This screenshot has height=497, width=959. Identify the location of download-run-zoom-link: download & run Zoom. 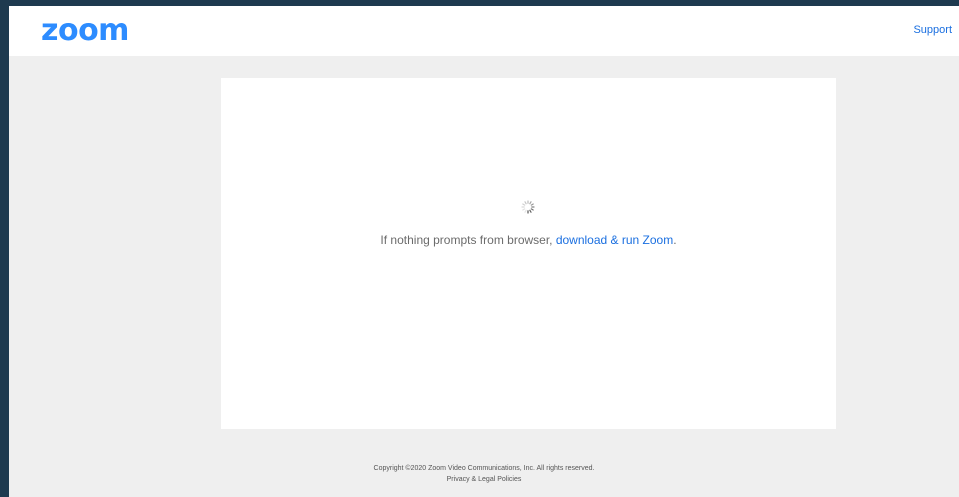
(614, 240).